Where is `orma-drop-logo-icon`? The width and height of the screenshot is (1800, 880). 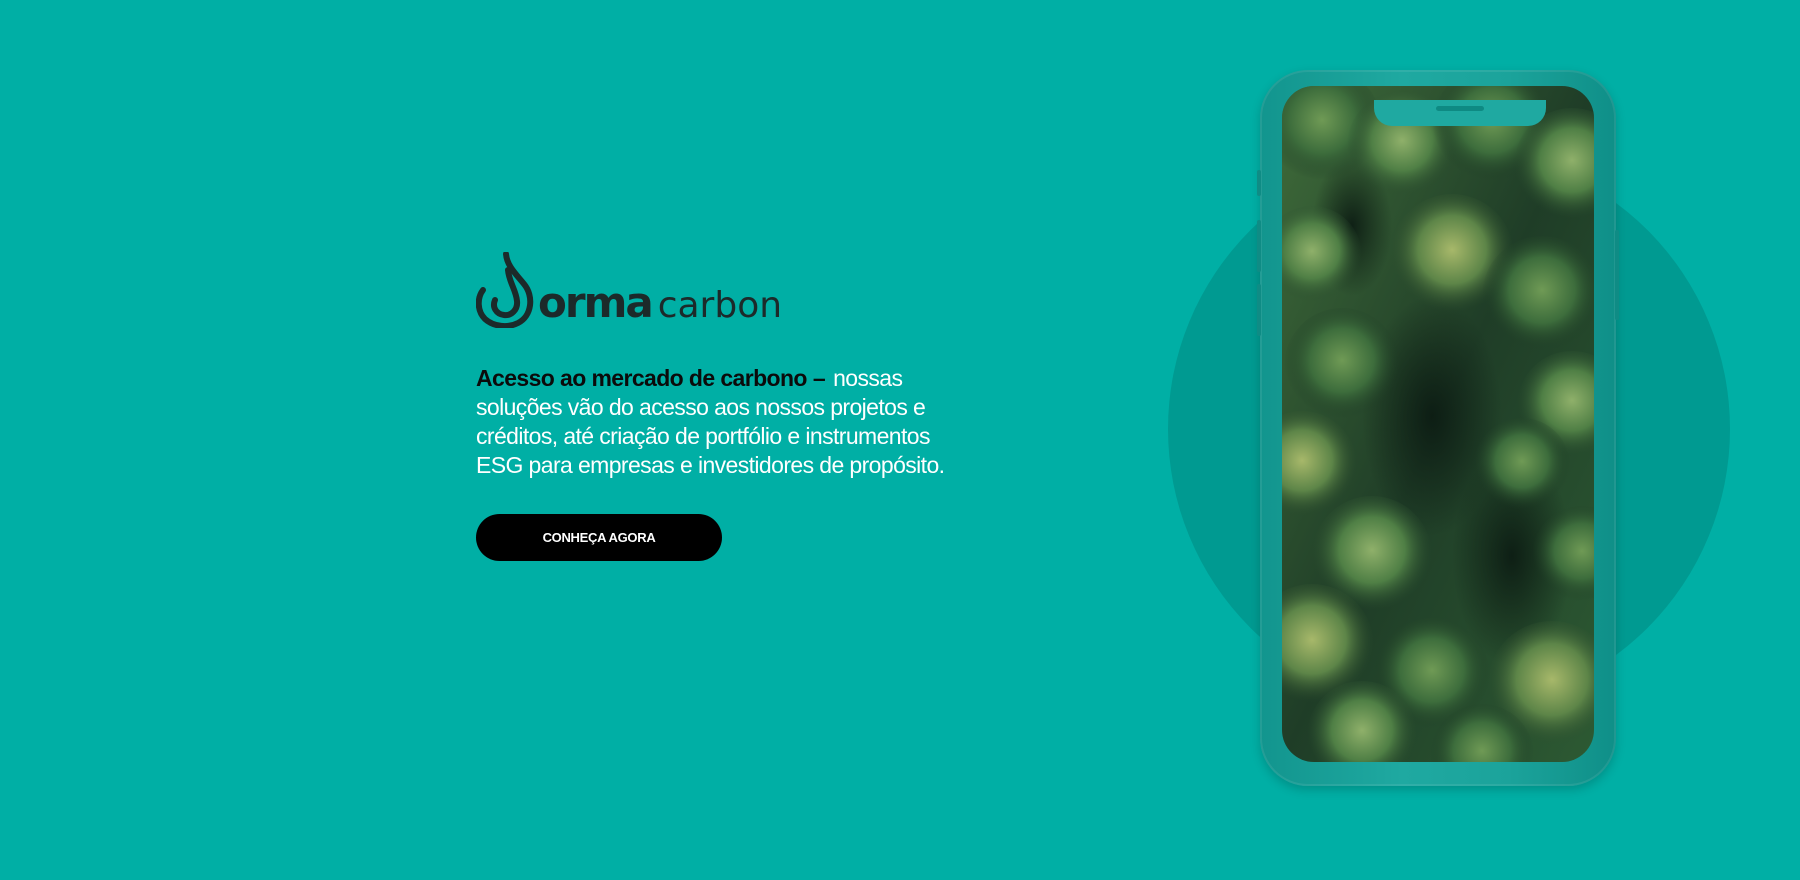
orma-drop-logo-icon is located at coordinates (505, 290).